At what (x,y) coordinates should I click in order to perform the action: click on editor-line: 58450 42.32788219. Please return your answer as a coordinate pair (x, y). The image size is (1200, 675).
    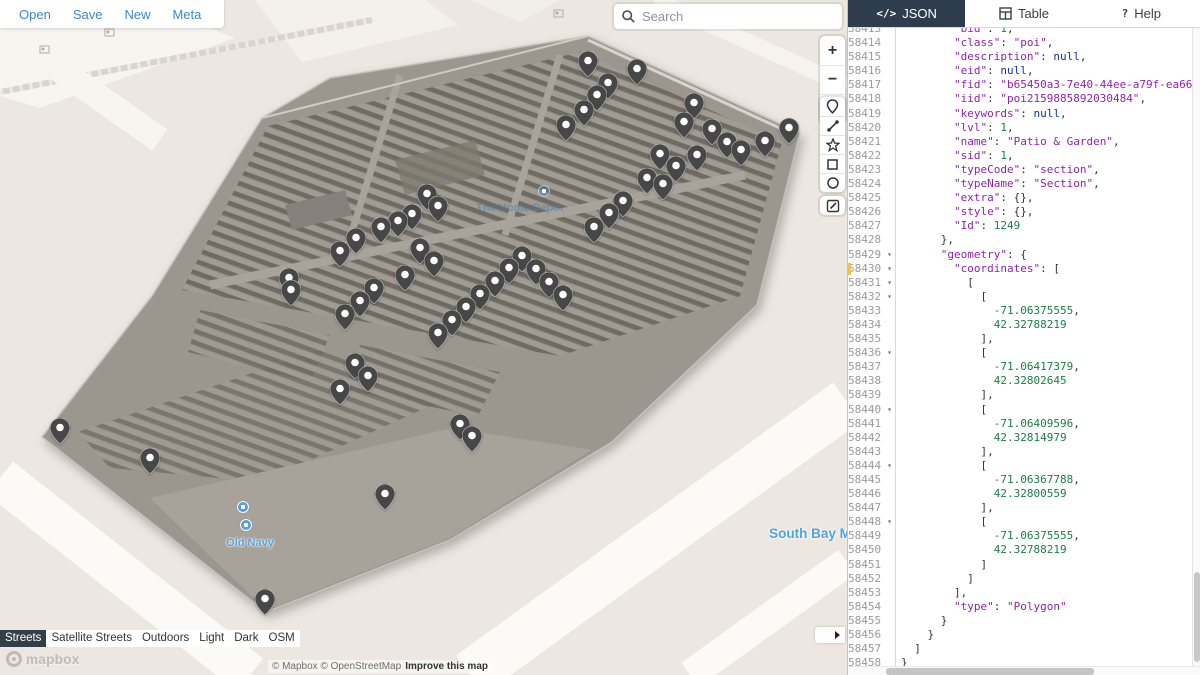
    Looking at the image, I should click on (1020, 550).